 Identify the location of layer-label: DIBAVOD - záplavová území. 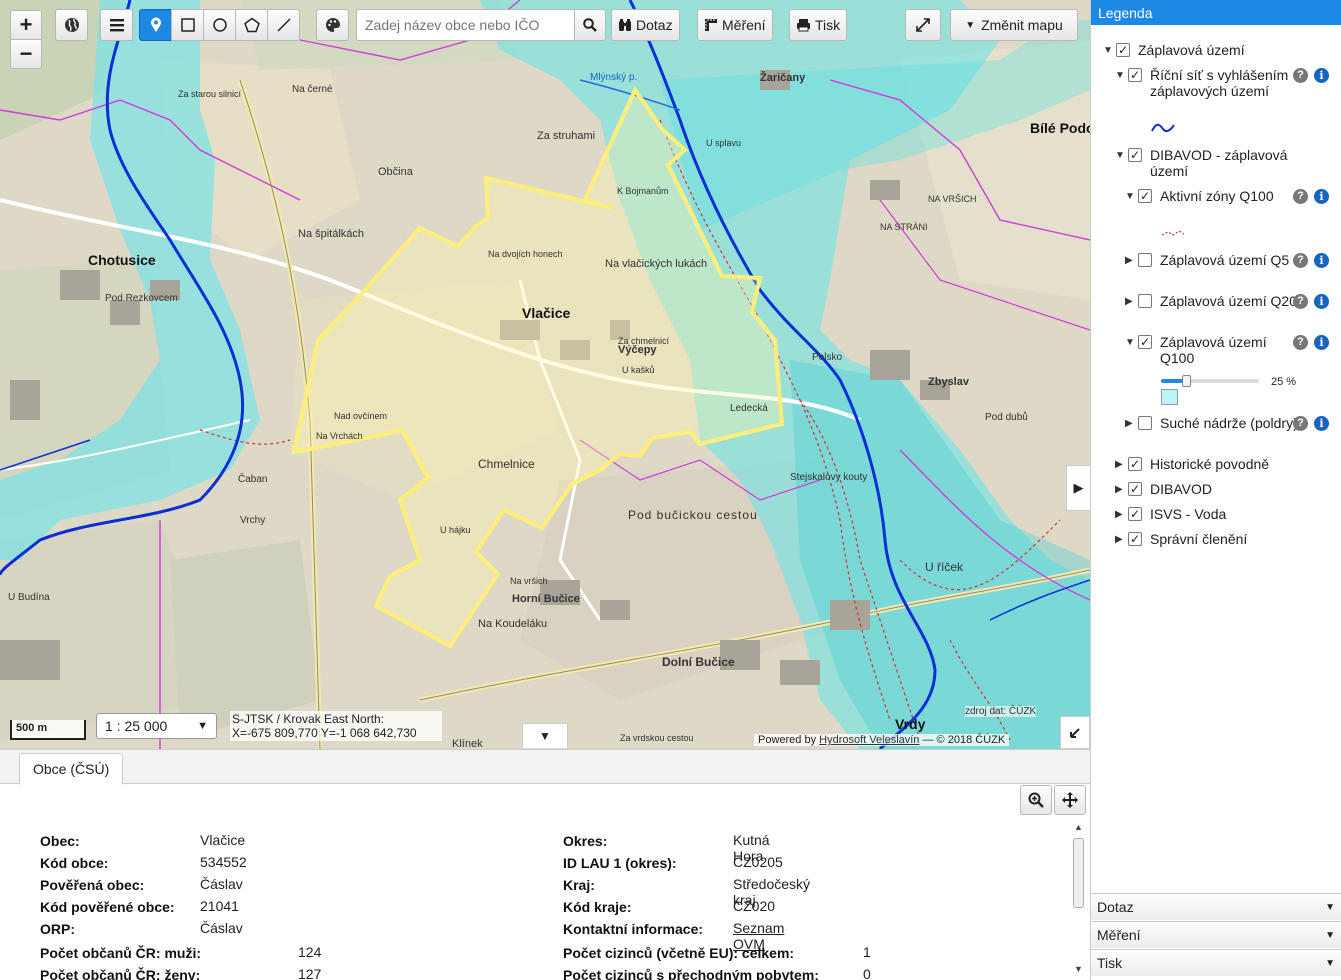
(1239, 163).